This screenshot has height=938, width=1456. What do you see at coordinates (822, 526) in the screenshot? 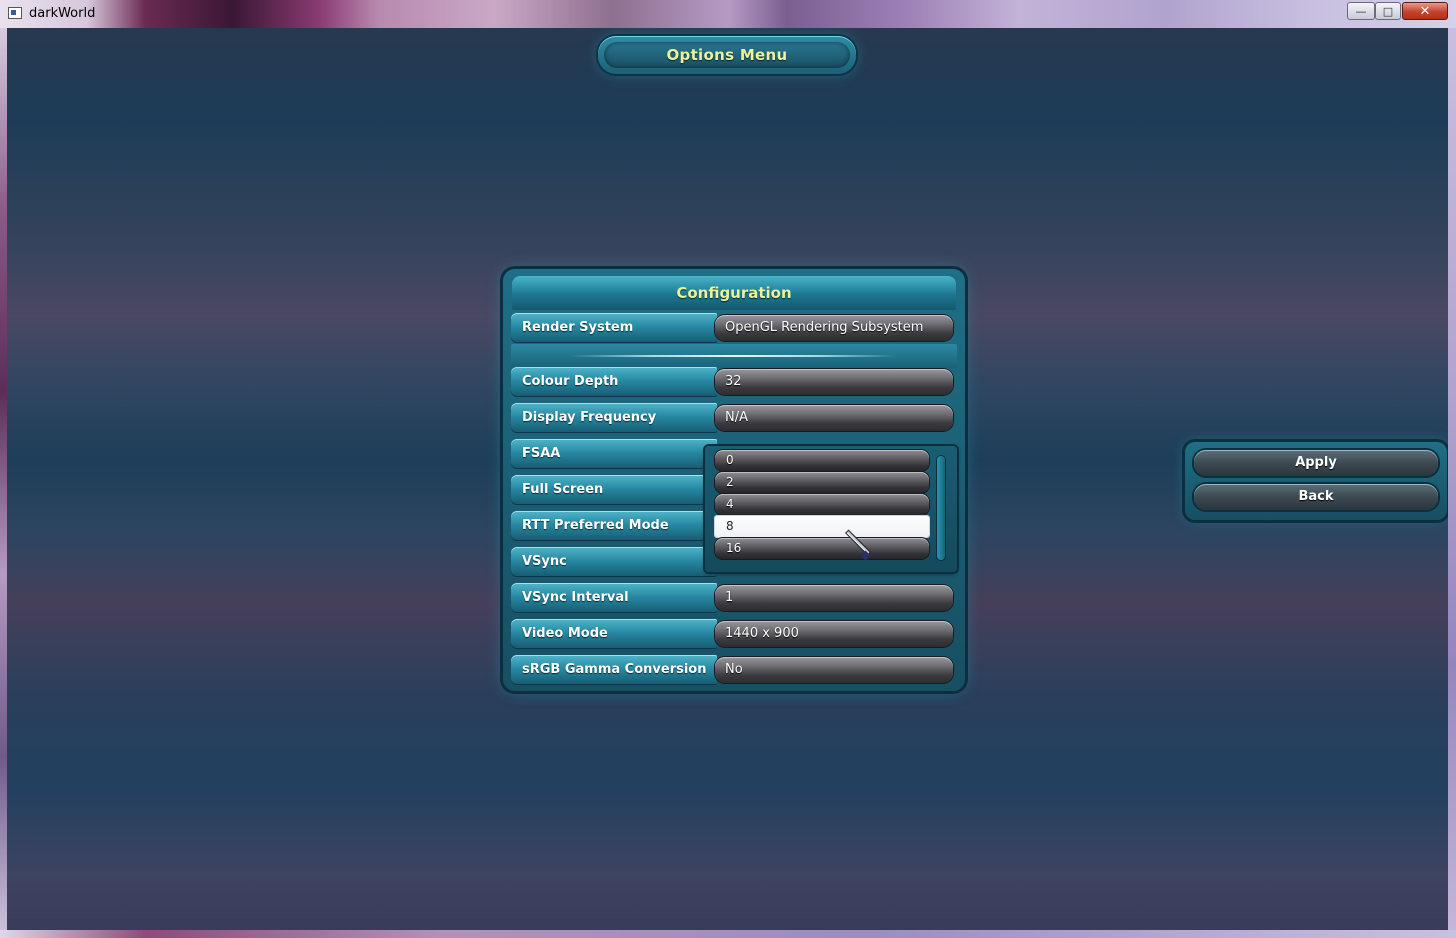
I see `fsaa-option-highlighted: 8` at bounding box center [822, 526].